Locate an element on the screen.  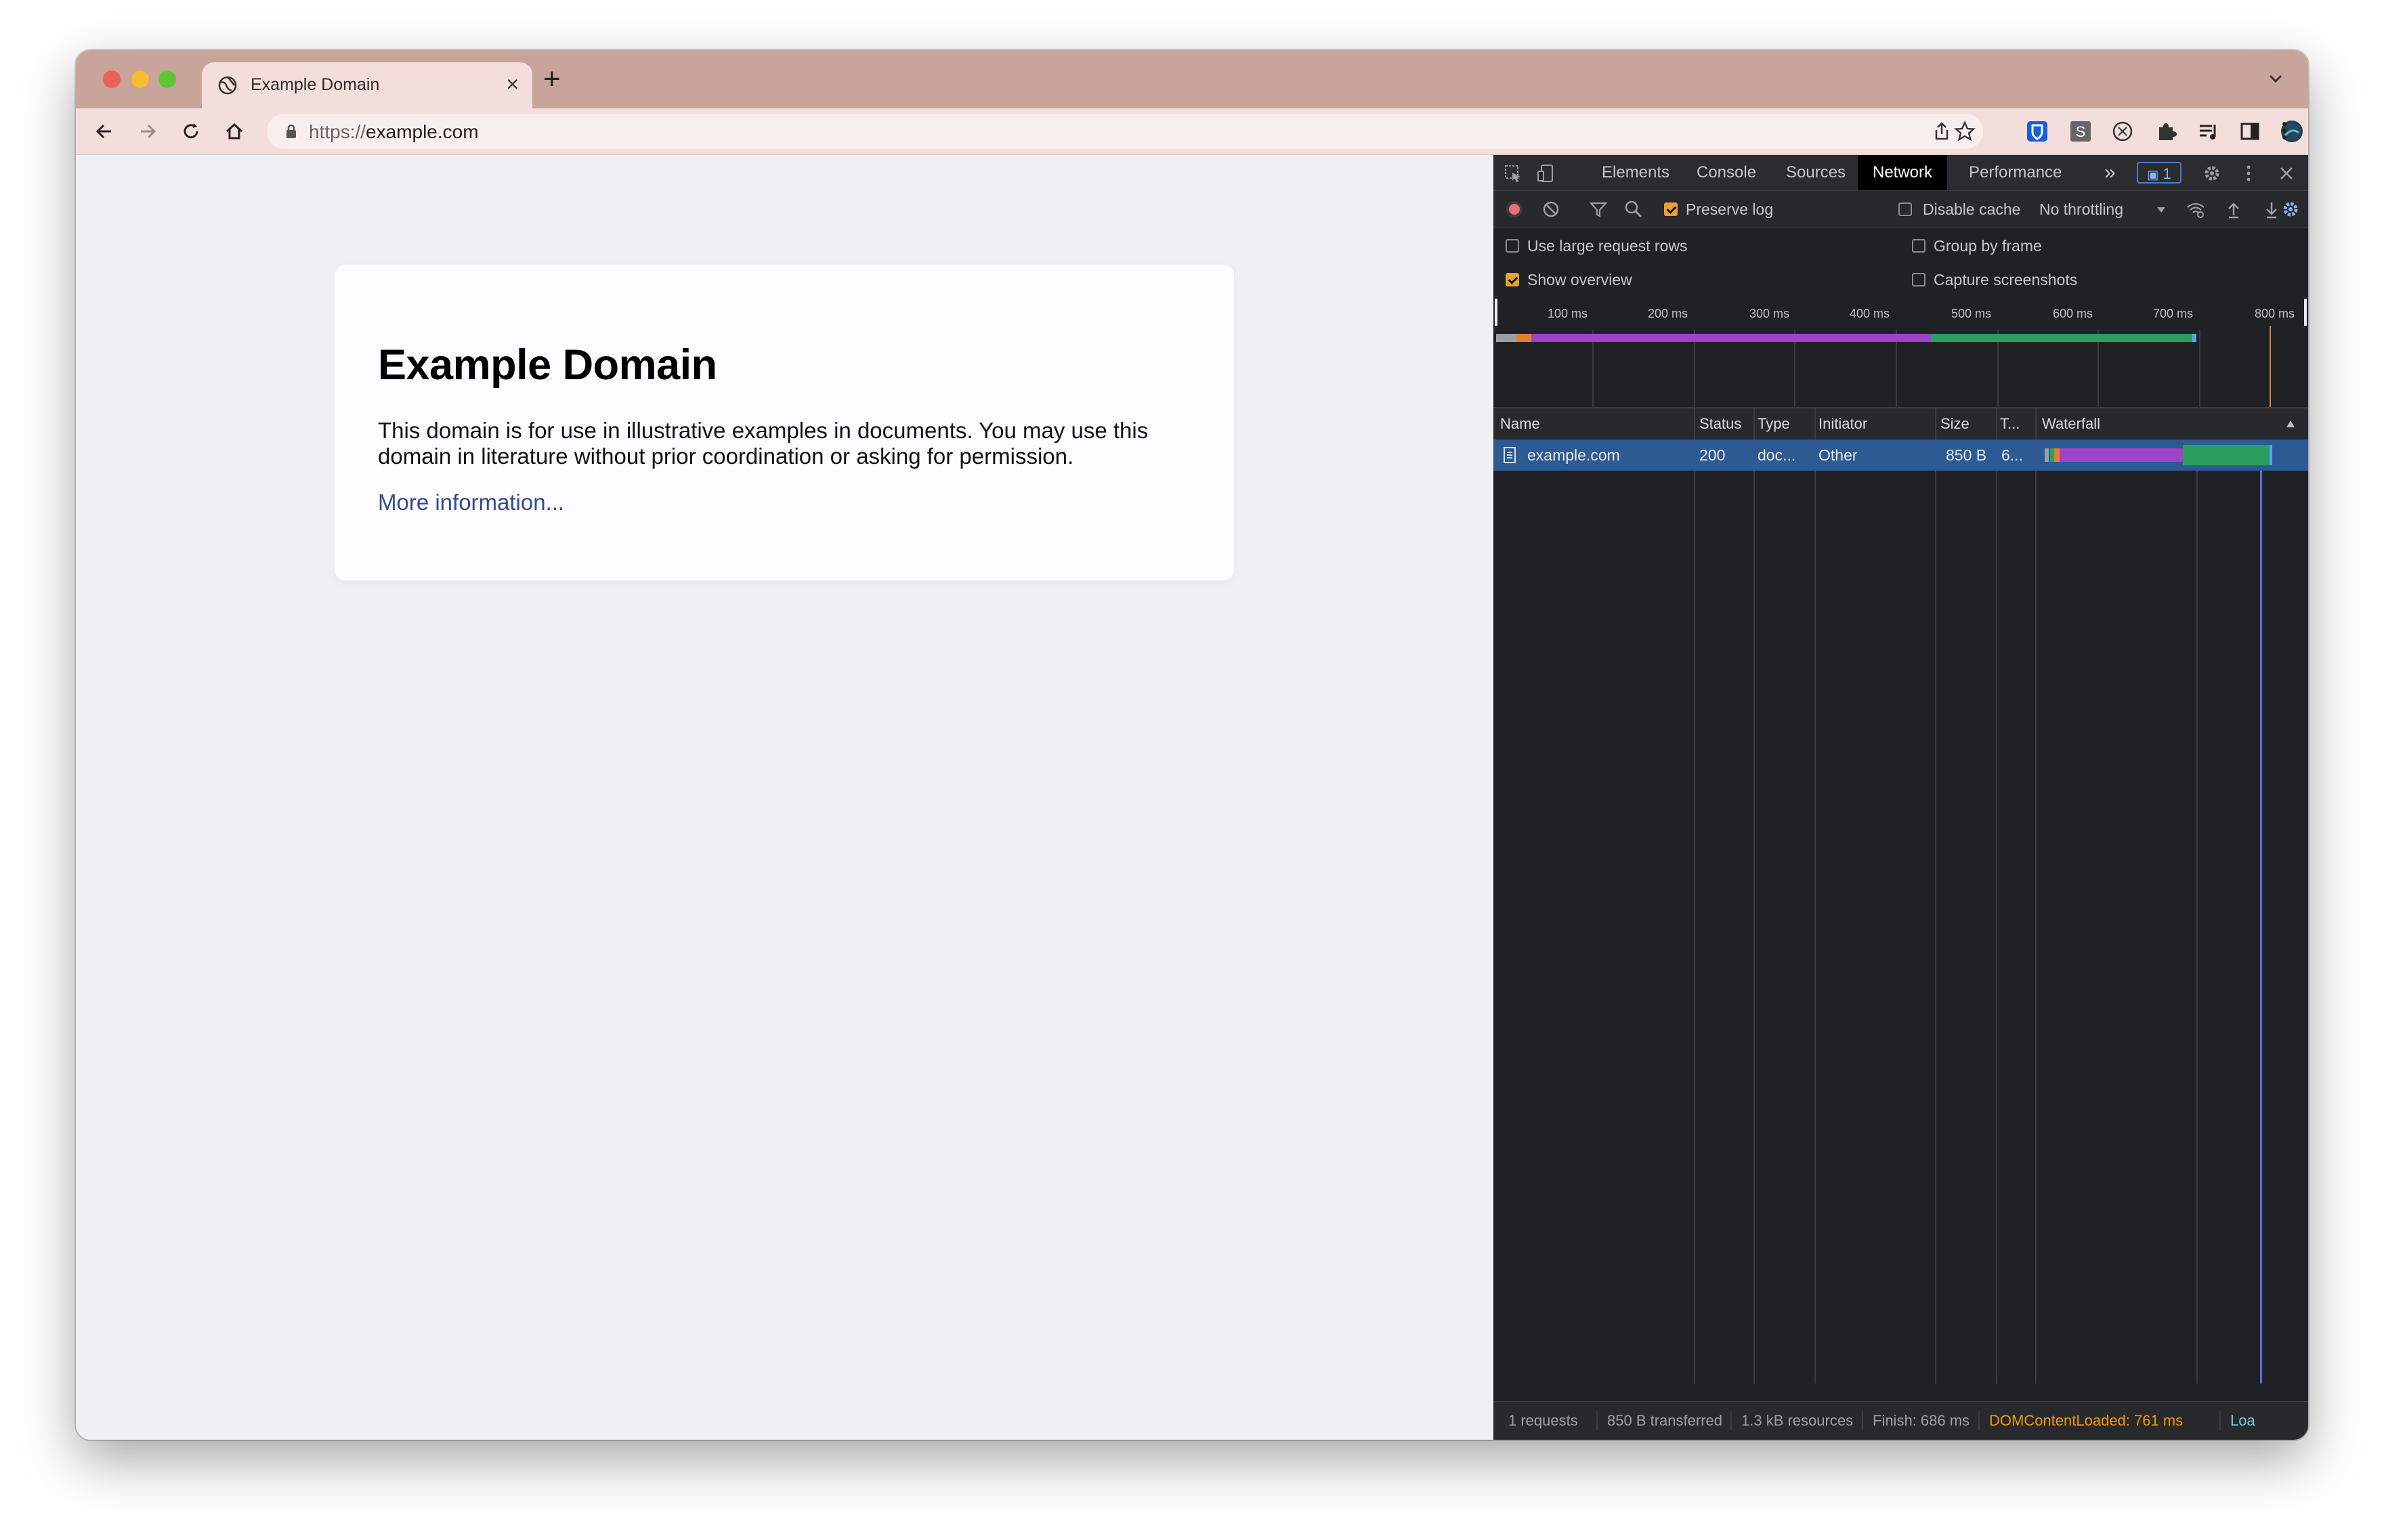
search-icon is located at coordinates (1633, 209).